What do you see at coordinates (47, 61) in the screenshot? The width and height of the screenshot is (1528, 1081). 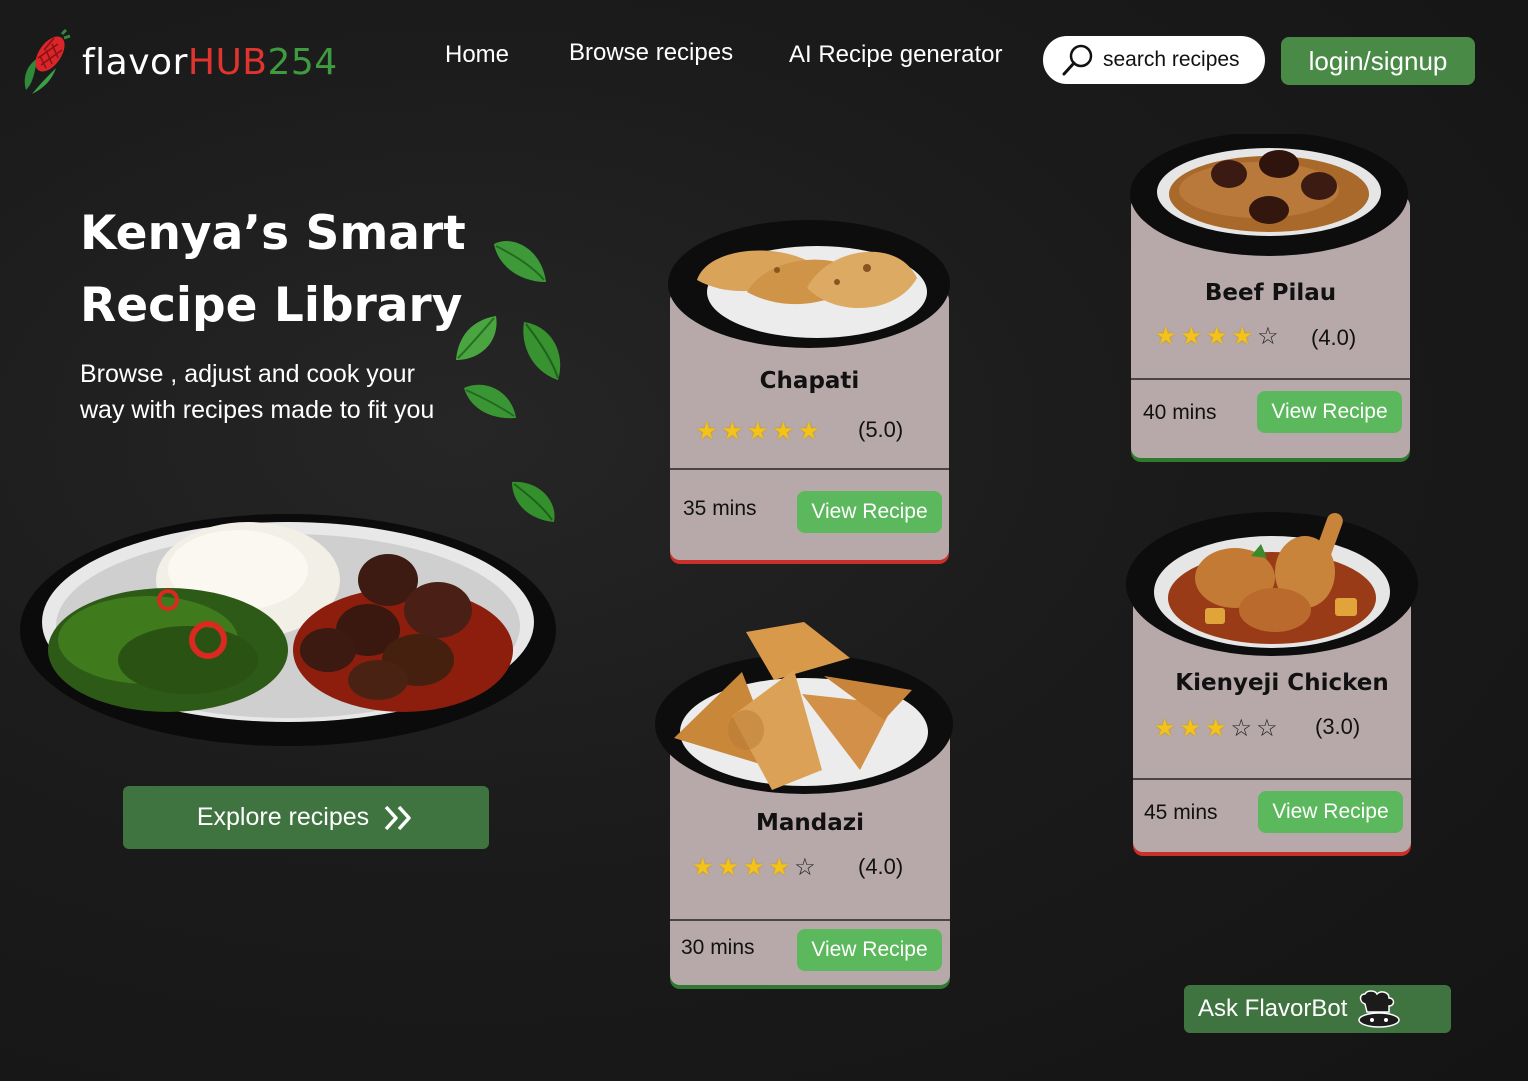 I see `corn-logo-icon` at bounding box center [47, 61].